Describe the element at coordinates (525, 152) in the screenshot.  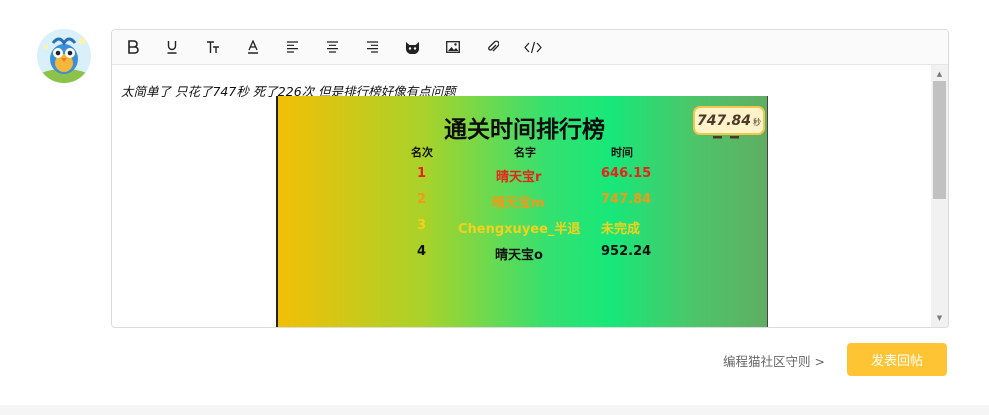
I see `name-header: 名字` at that location.